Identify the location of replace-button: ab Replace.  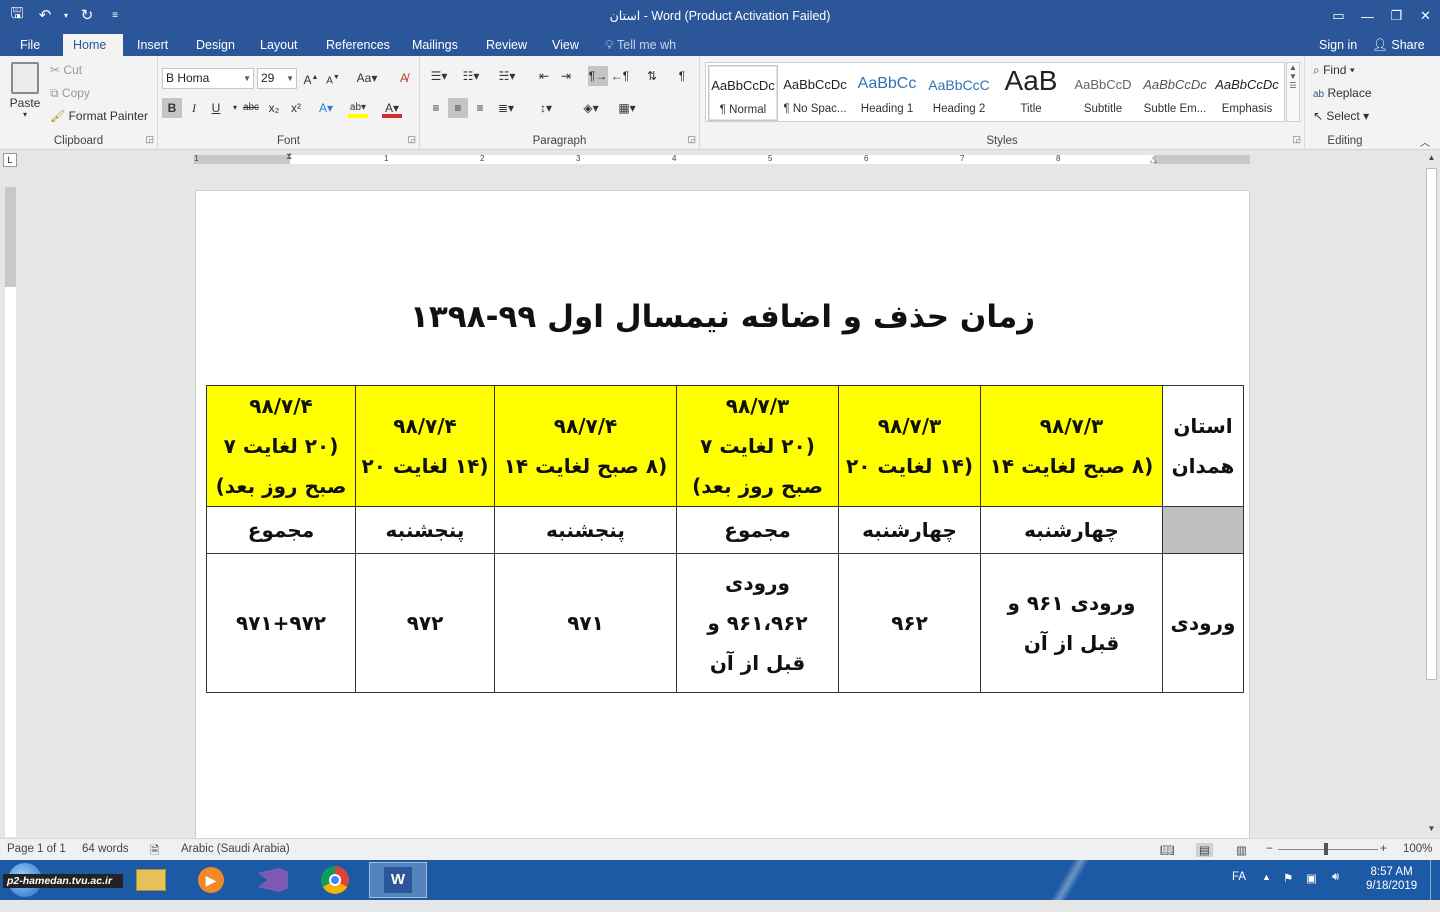
(1342, 93).